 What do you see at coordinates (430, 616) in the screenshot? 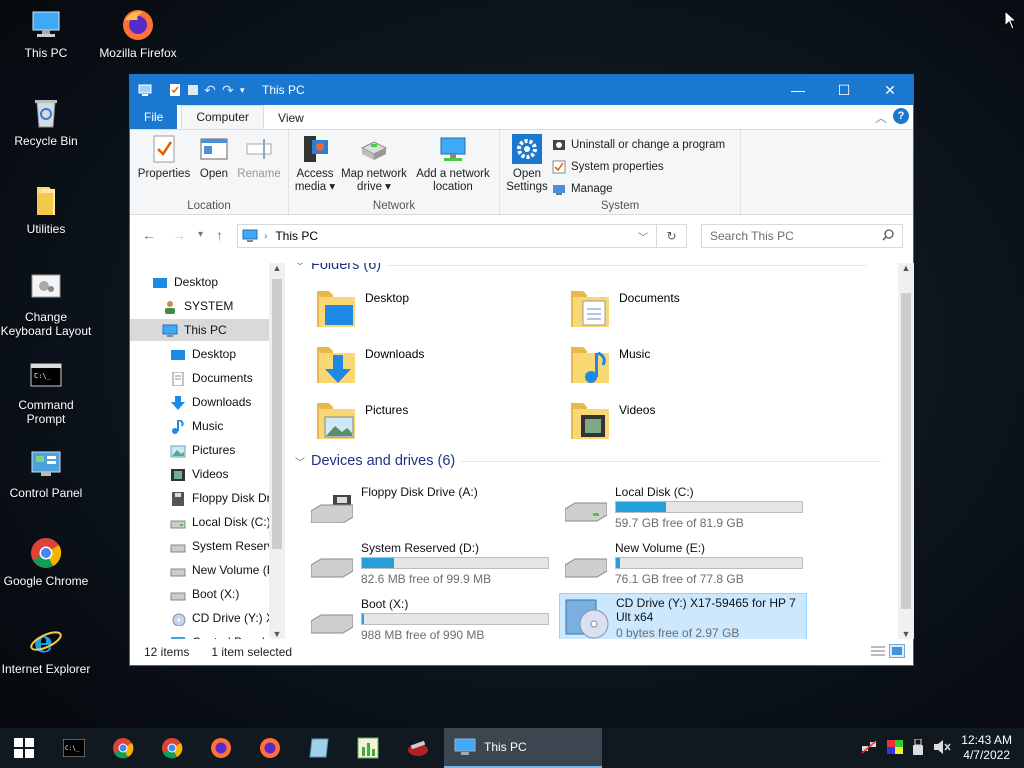
I see `drive-tile-boot-x: Boot (X:) 988 MB free of 990 MB` at bounding box center [430, 616].